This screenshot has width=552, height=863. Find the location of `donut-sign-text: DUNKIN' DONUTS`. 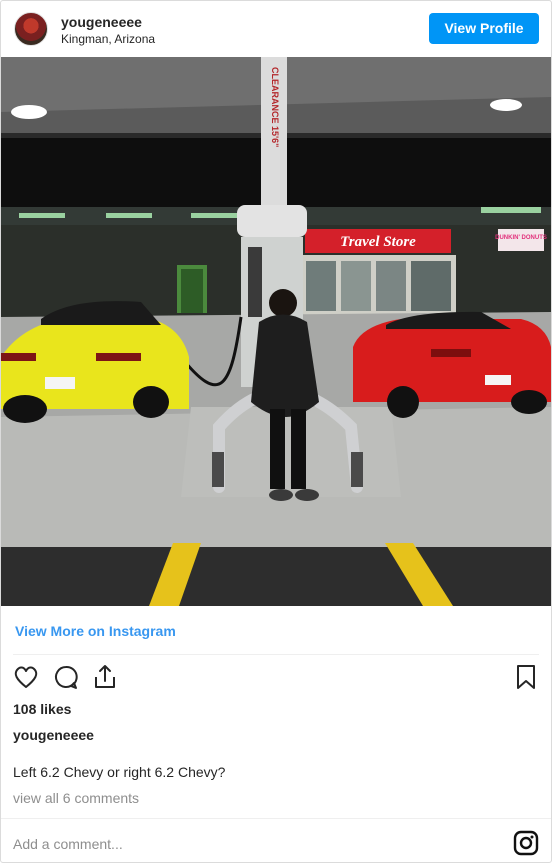

donut-sign-text: DUNKIN' DONUTS is located at coordinates (521, 238).